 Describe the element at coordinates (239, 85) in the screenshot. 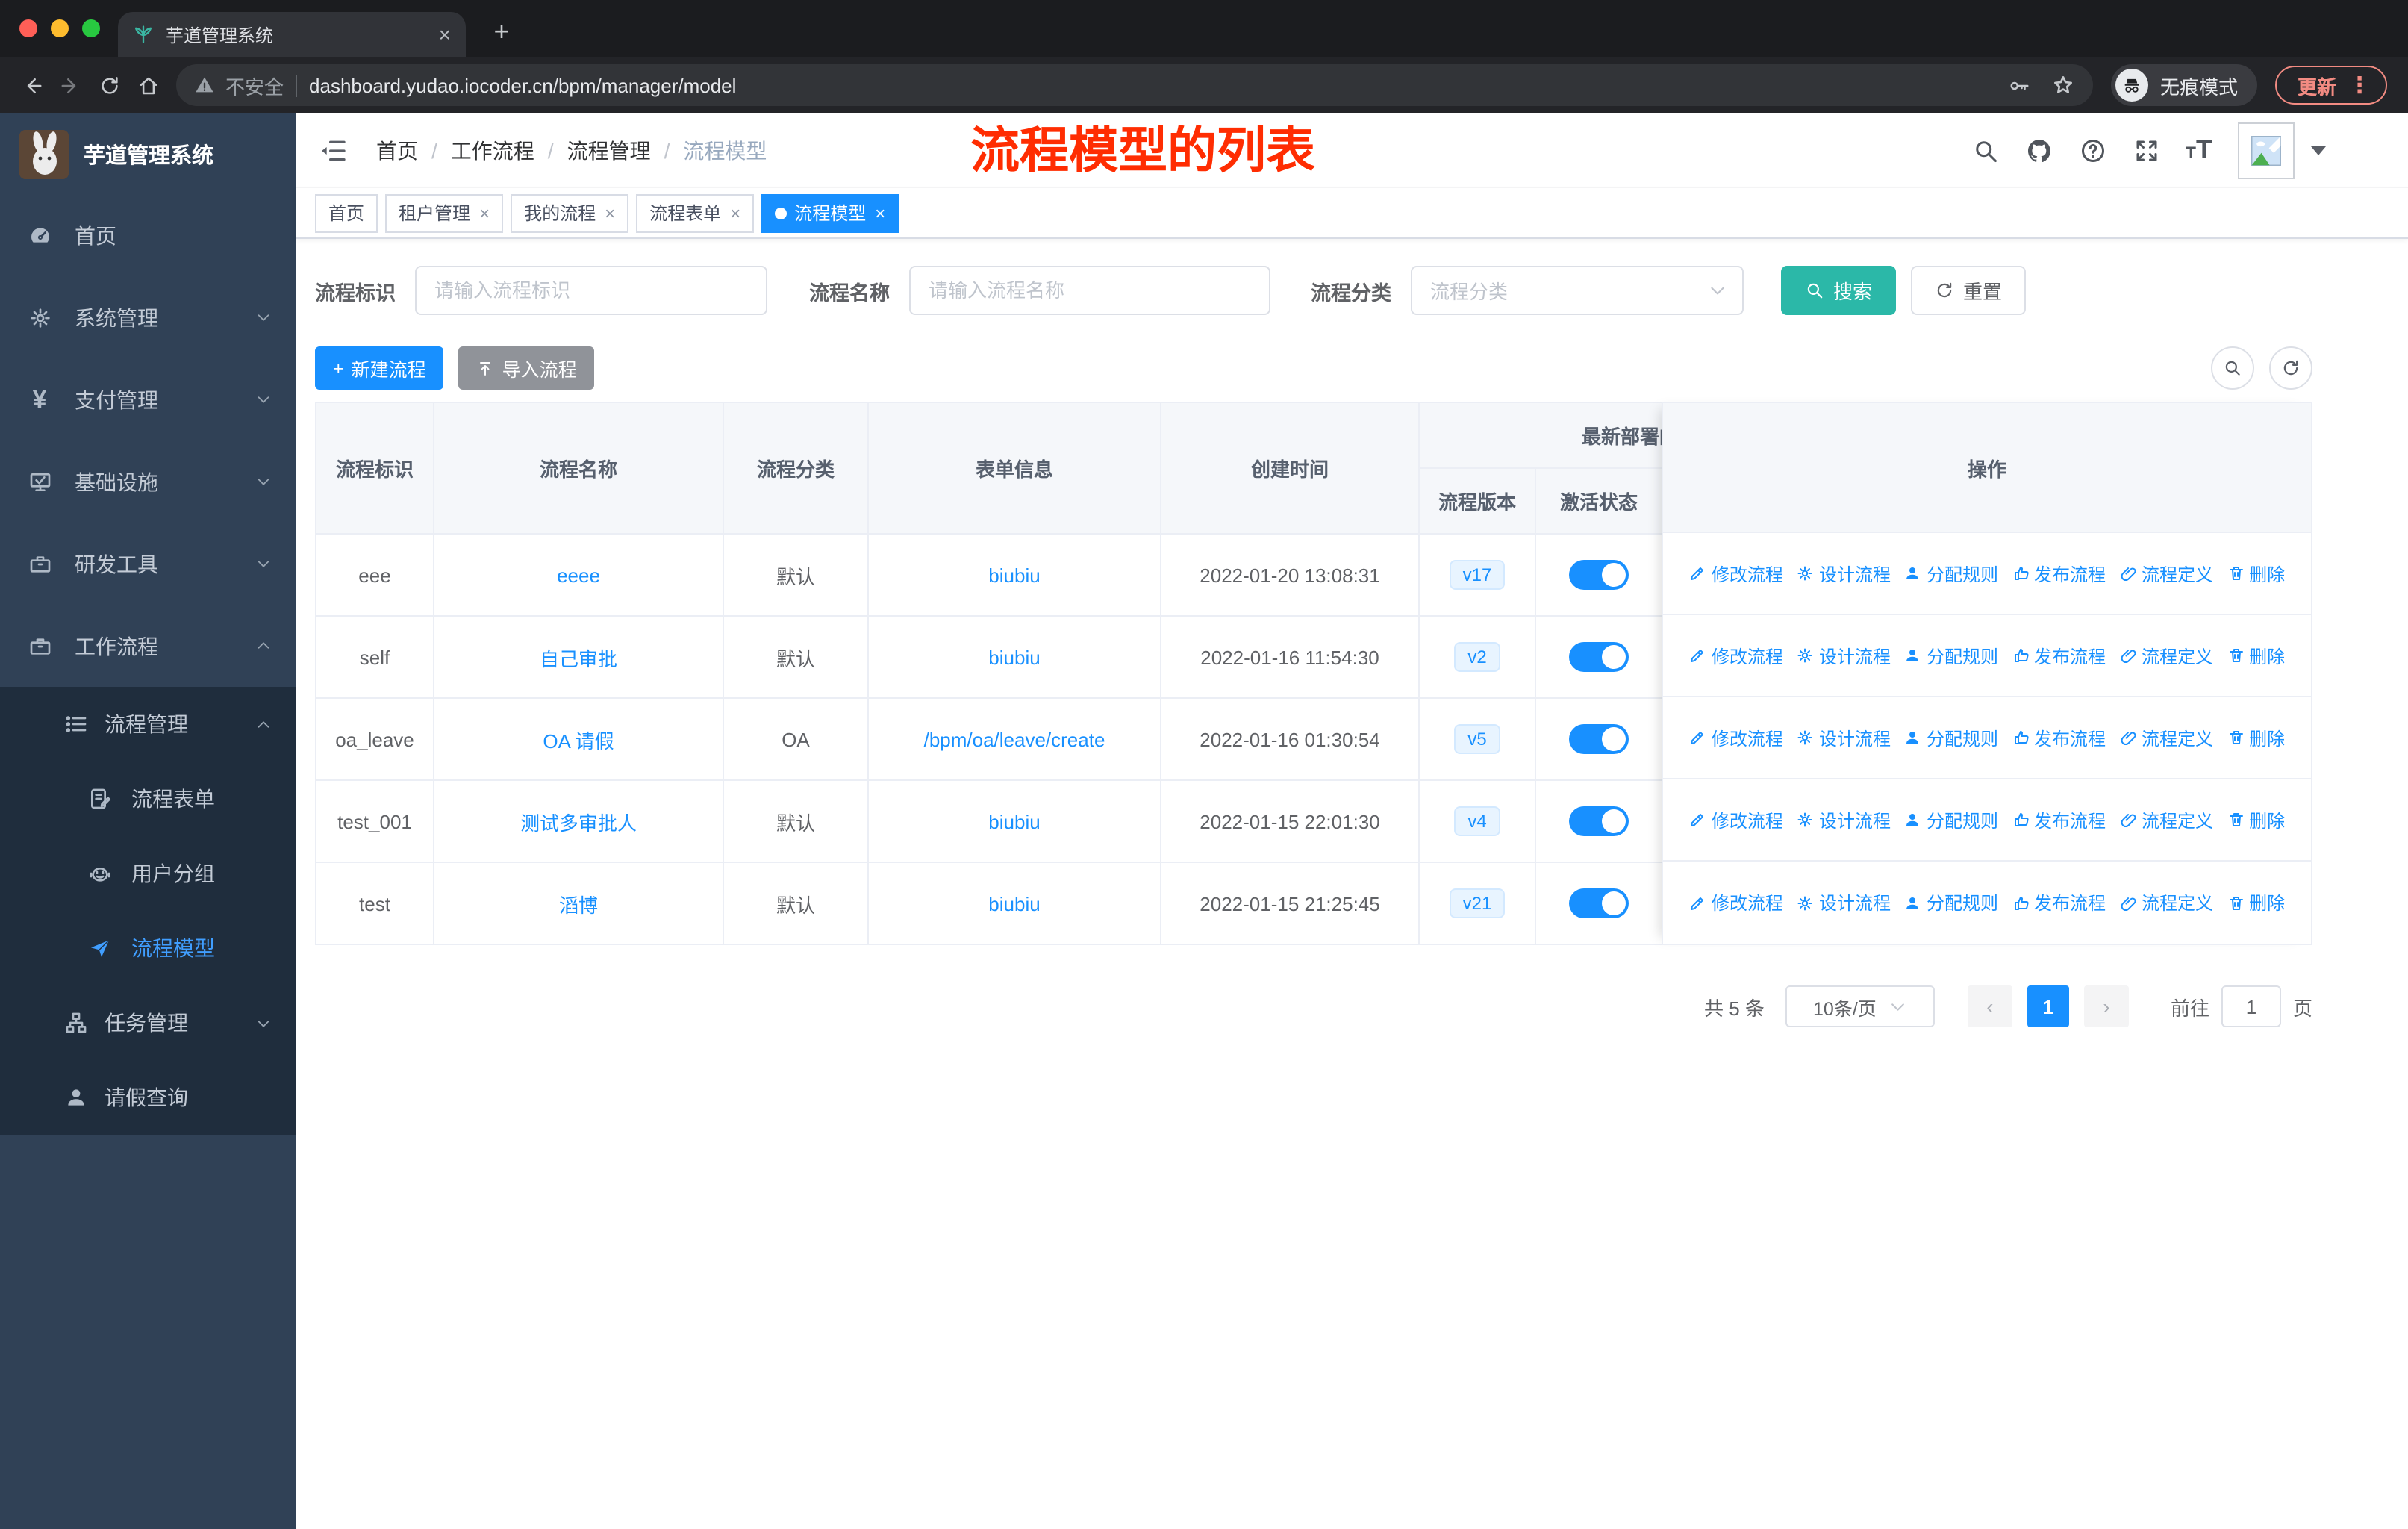

I see `security-status: 不安全` at that location.